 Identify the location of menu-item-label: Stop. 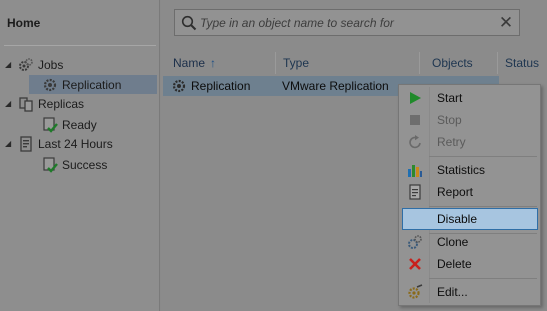
(449, 120).